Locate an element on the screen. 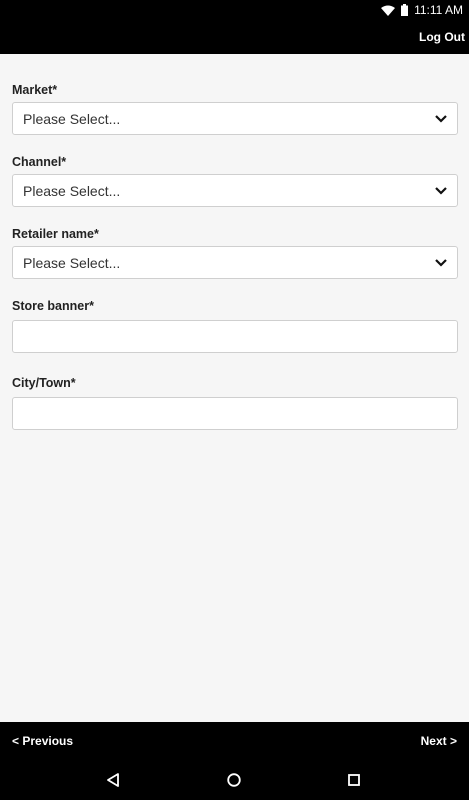  system-nav-bar is located at coordinates (234, 780).